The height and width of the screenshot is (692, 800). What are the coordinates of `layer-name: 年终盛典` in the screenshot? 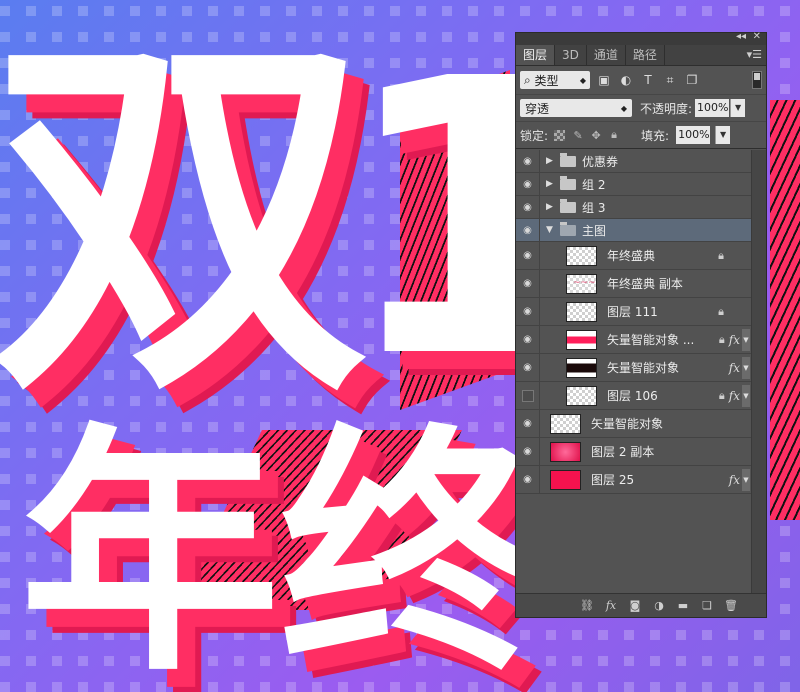 It's located at (631, 256).